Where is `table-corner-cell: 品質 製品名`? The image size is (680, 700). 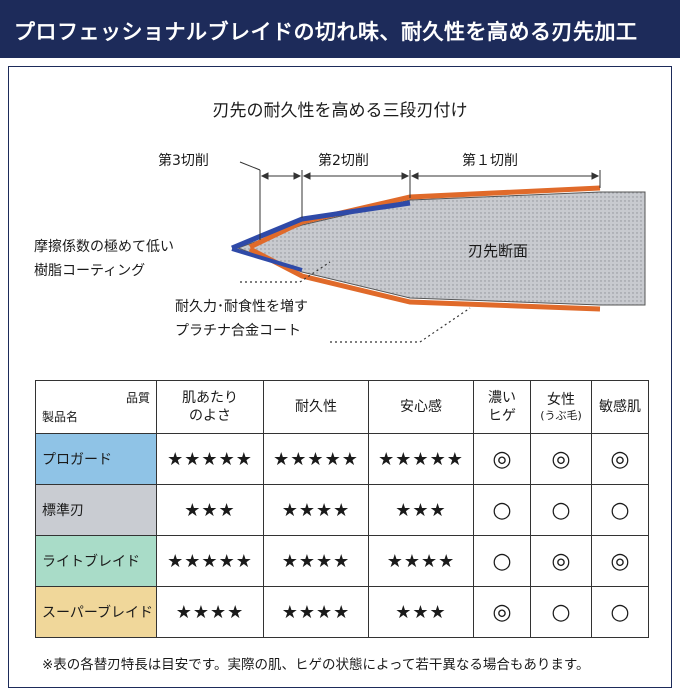 table-corner-cell: 品質 製品名 is located at coordinates (96, 407).